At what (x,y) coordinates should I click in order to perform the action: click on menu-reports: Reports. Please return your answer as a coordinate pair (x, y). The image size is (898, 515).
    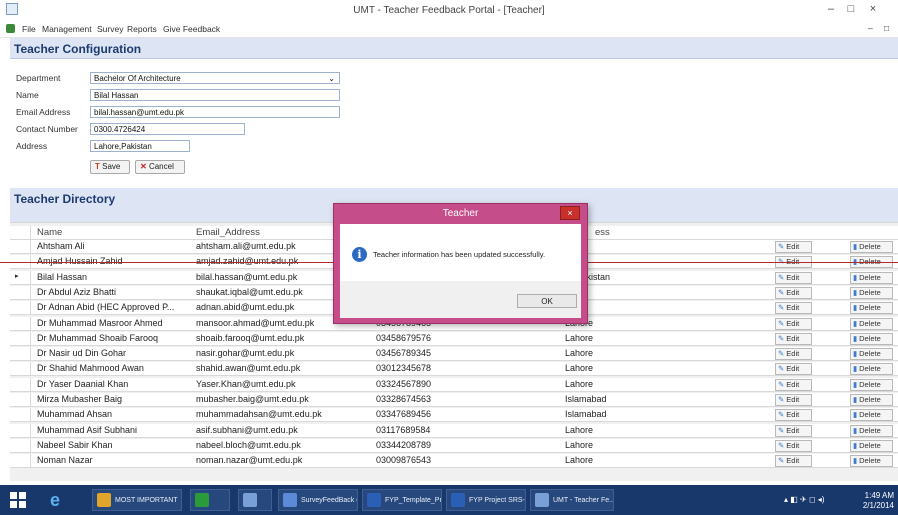
    Looking at the image, I should click on (142, 29).